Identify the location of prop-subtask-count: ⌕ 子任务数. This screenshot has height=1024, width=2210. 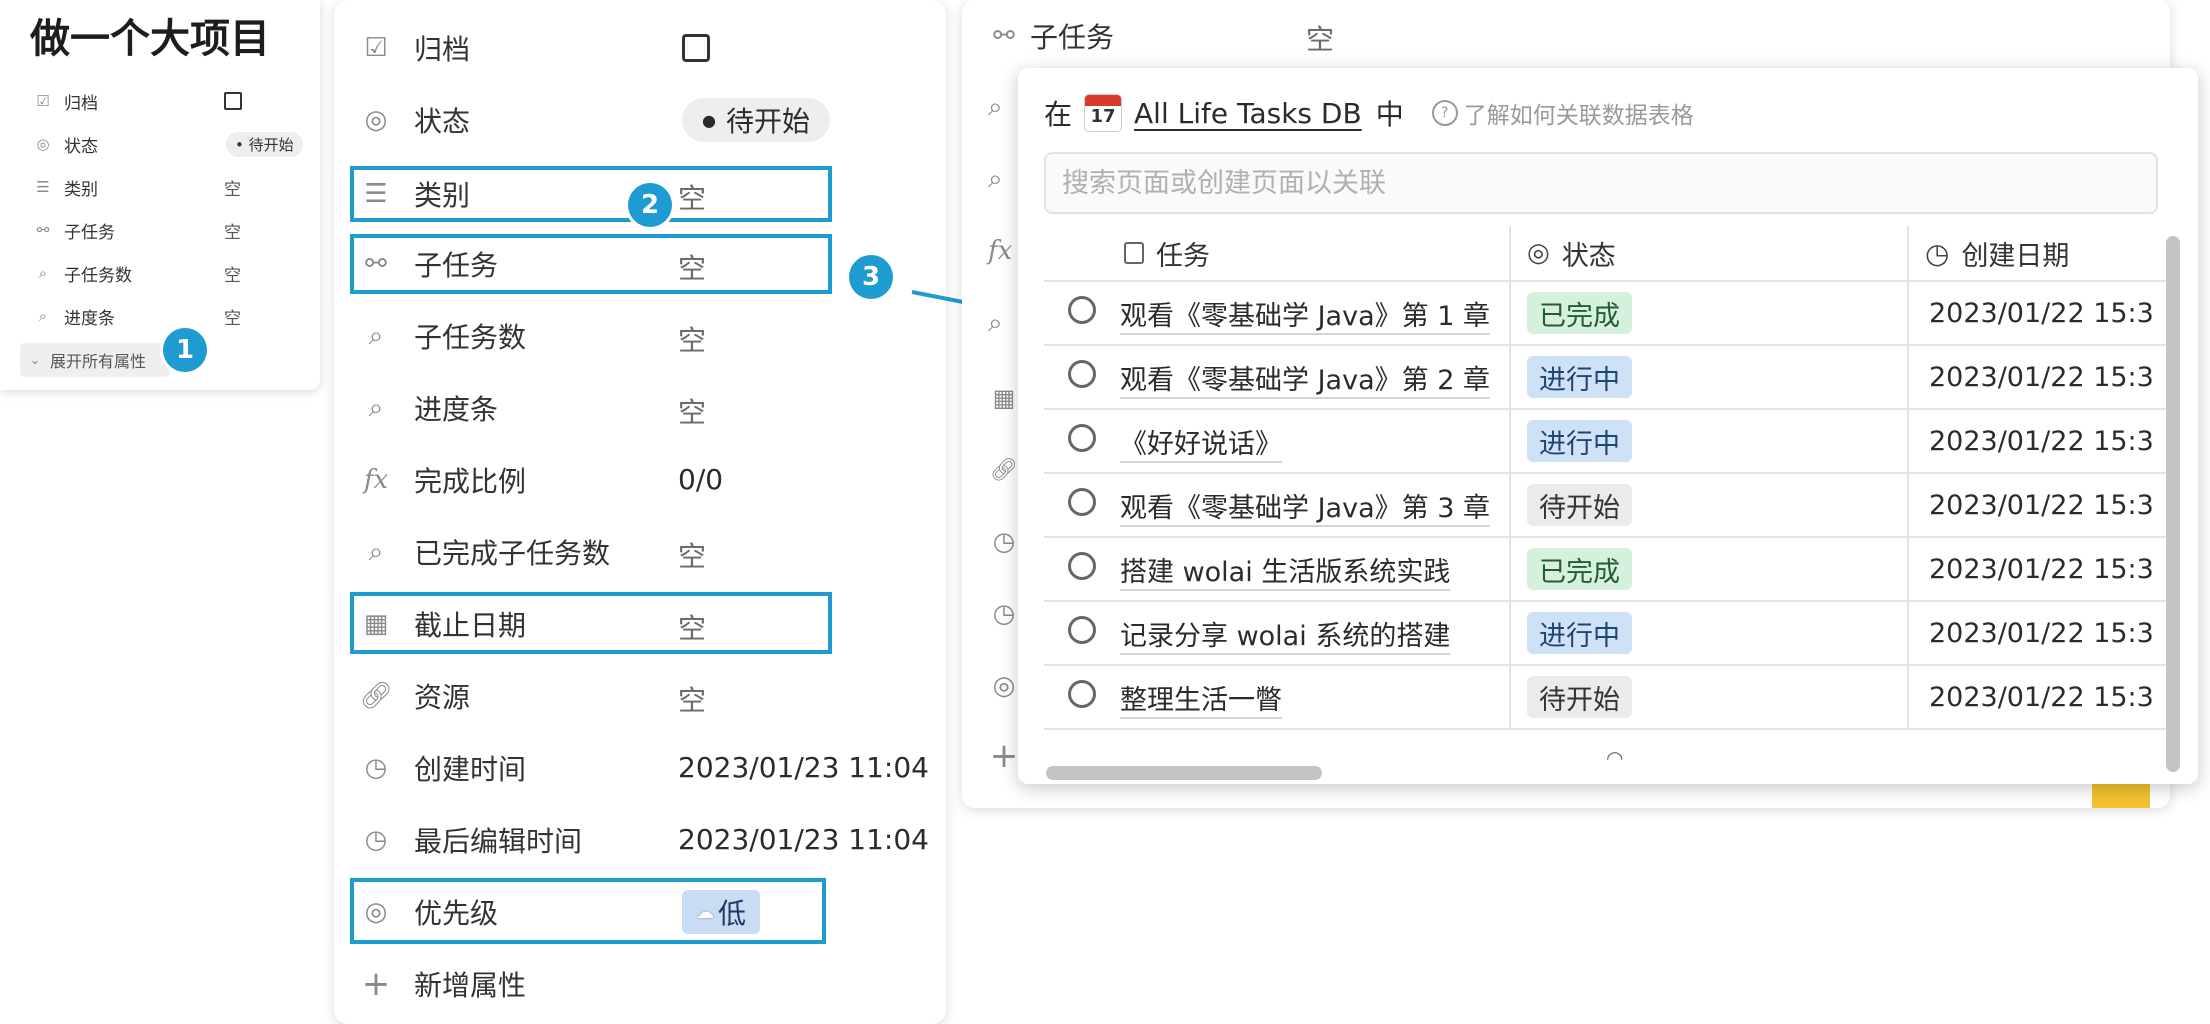
(640, 336).